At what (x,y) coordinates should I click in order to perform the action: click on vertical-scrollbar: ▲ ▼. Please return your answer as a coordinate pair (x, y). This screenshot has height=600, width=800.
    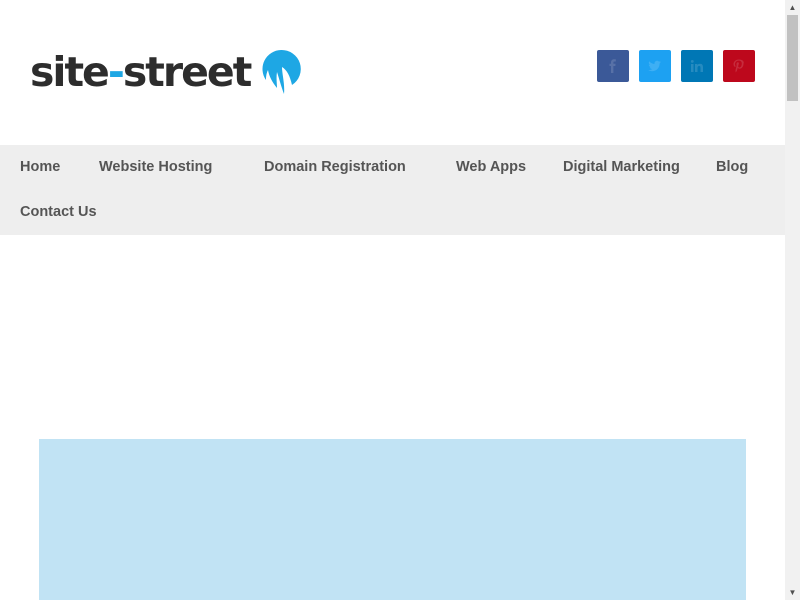
    Looking at the image, I should click on (792, 300).